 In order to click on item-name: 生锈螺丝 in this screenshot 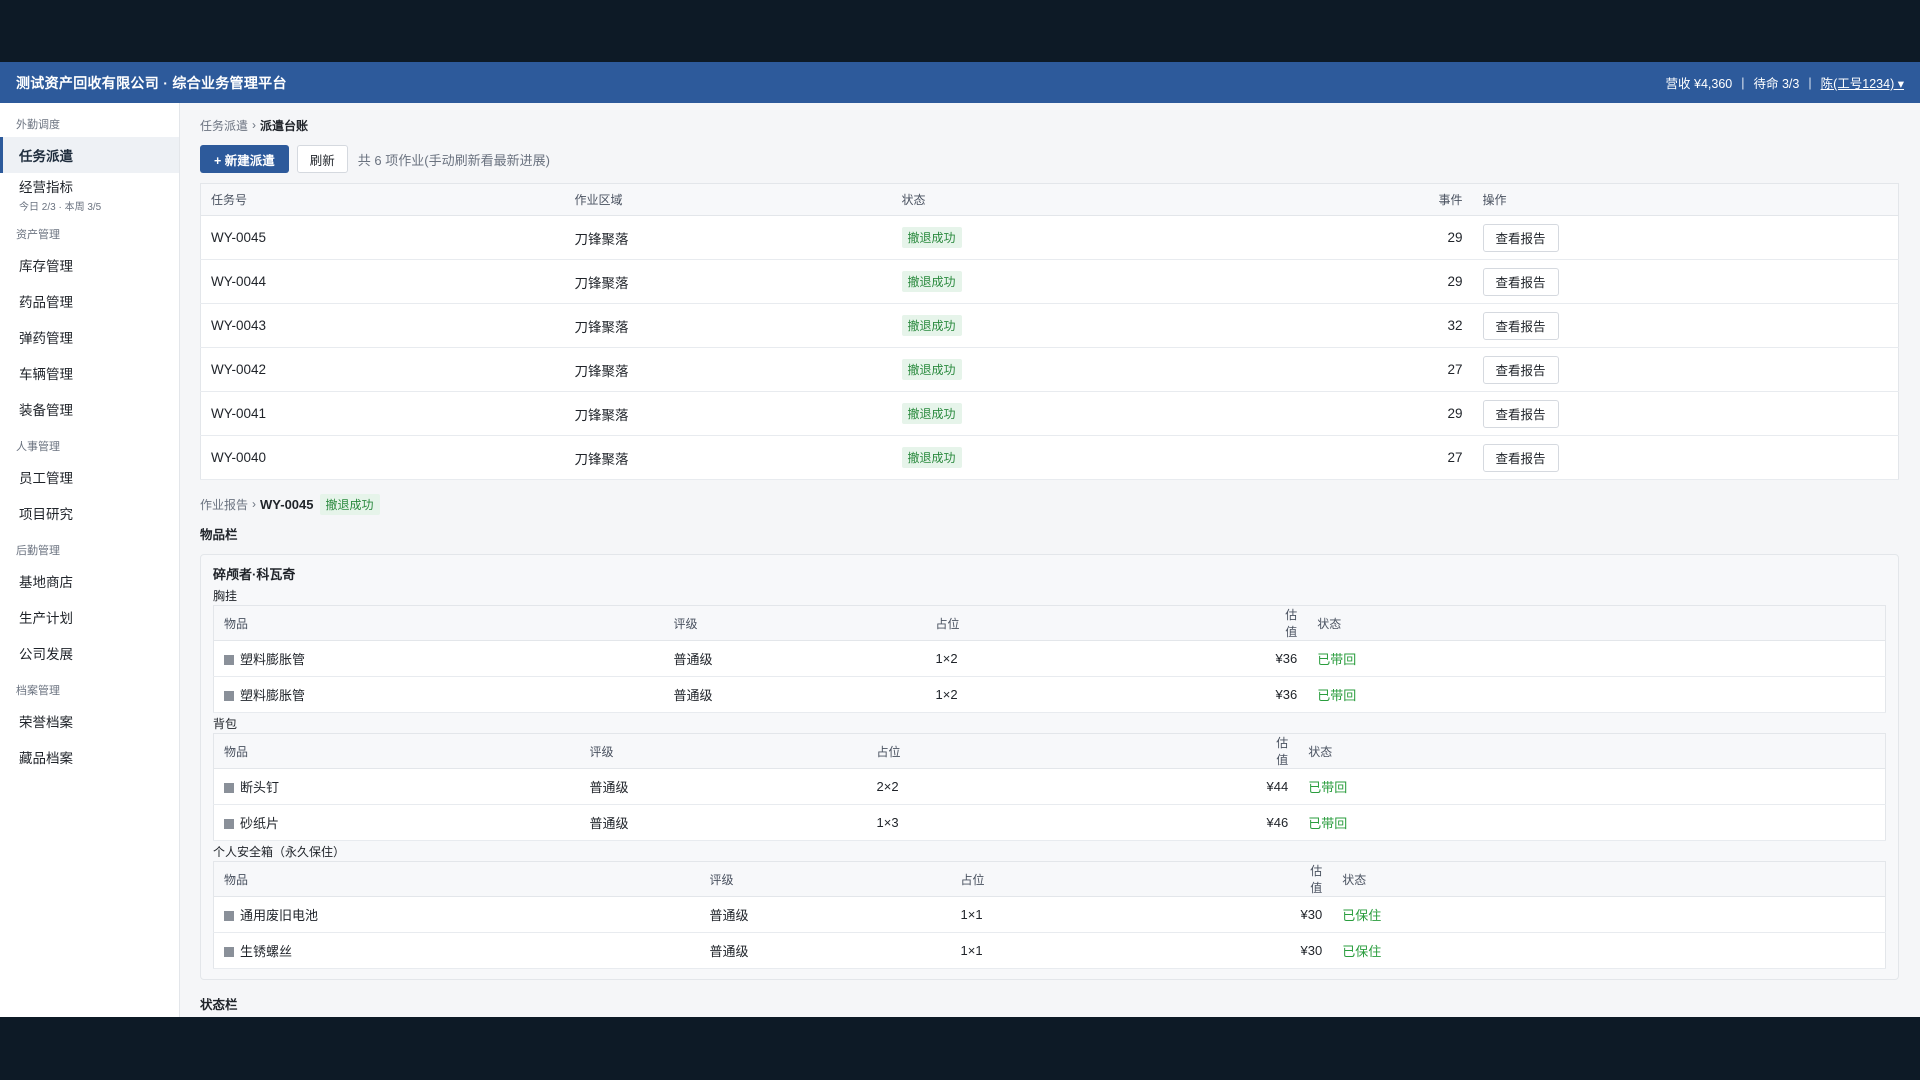, I will do `click(266, 951)`.